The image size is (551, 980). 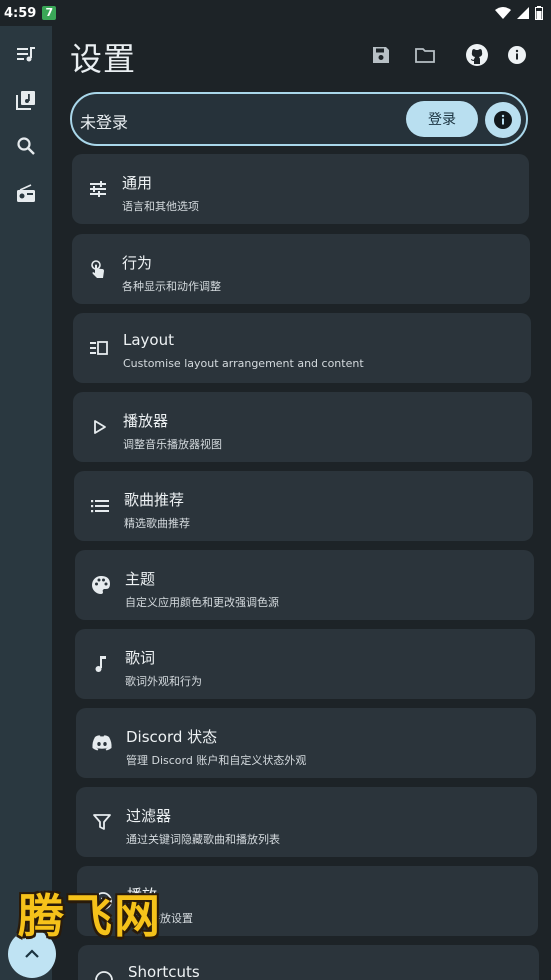 I want to click on account-info-button, so click(x=503, y=120).